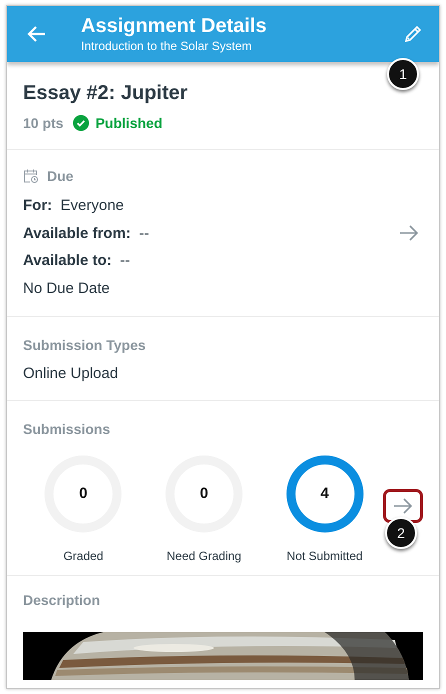  What do you see at coordinates (401, 533) in the screenshot?
I see `callout-badge: 2` at bounding box center [401, 533].